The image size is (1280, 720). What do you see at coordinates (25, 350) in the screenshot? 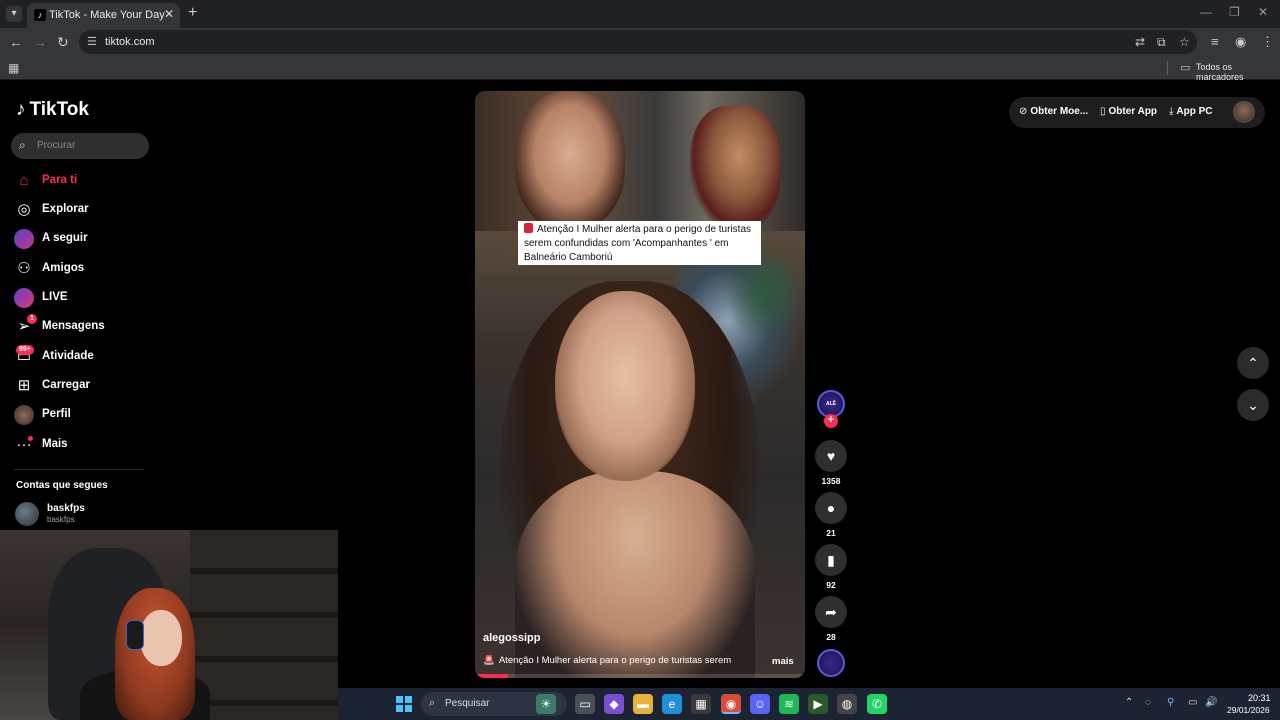
I see `activity-badge: 99+` at bounding box center [25, 350].